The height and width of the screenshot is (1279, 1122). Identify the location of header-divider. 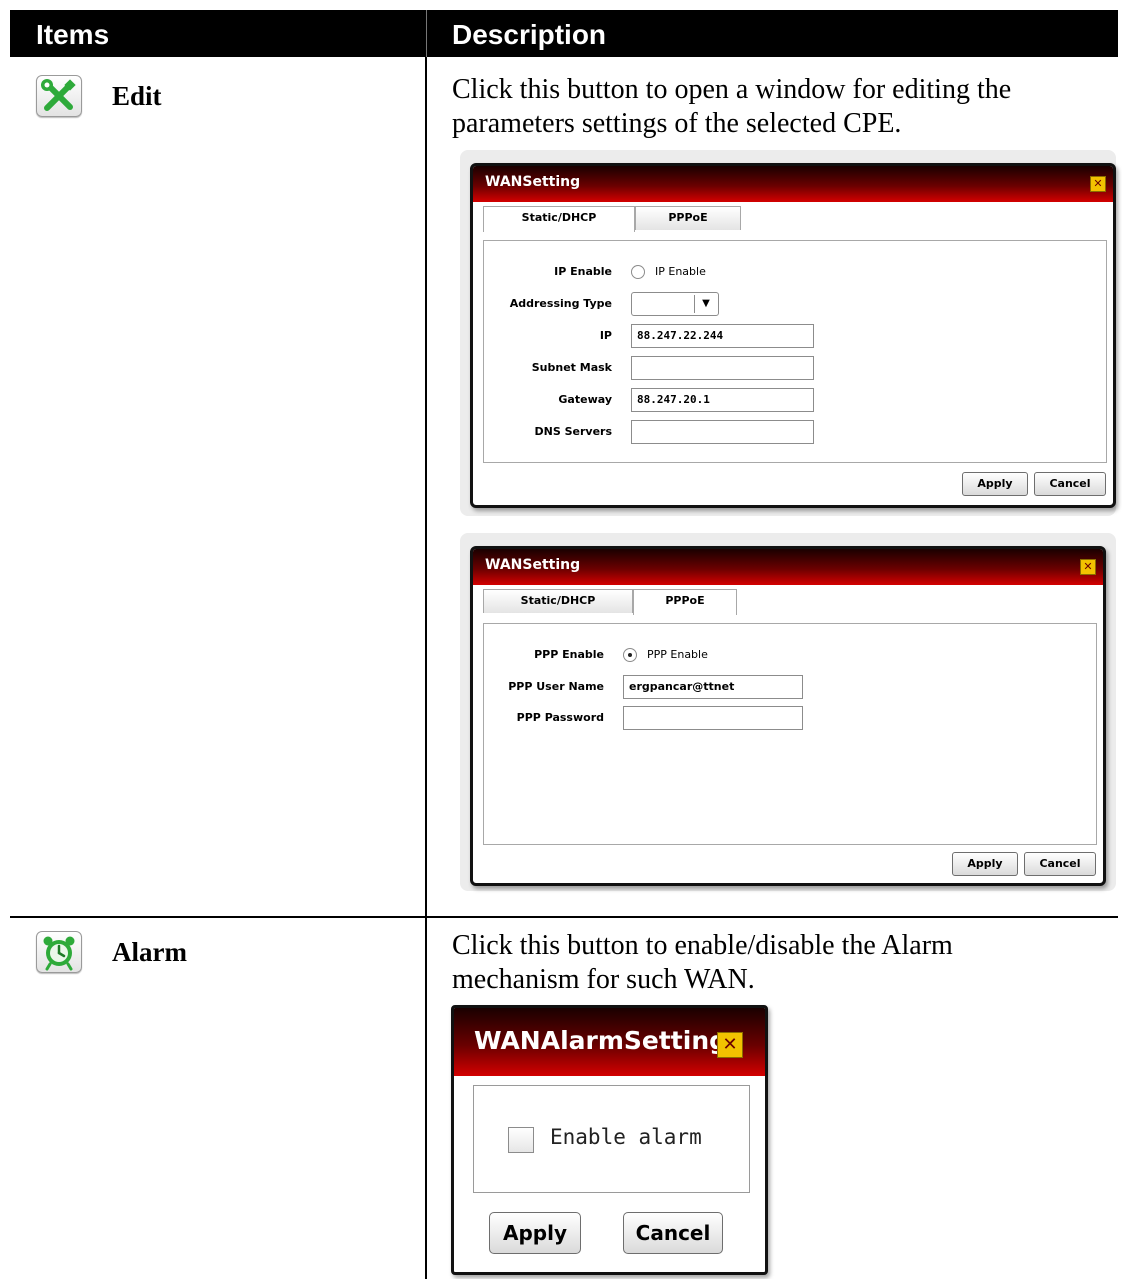
(426, 33).